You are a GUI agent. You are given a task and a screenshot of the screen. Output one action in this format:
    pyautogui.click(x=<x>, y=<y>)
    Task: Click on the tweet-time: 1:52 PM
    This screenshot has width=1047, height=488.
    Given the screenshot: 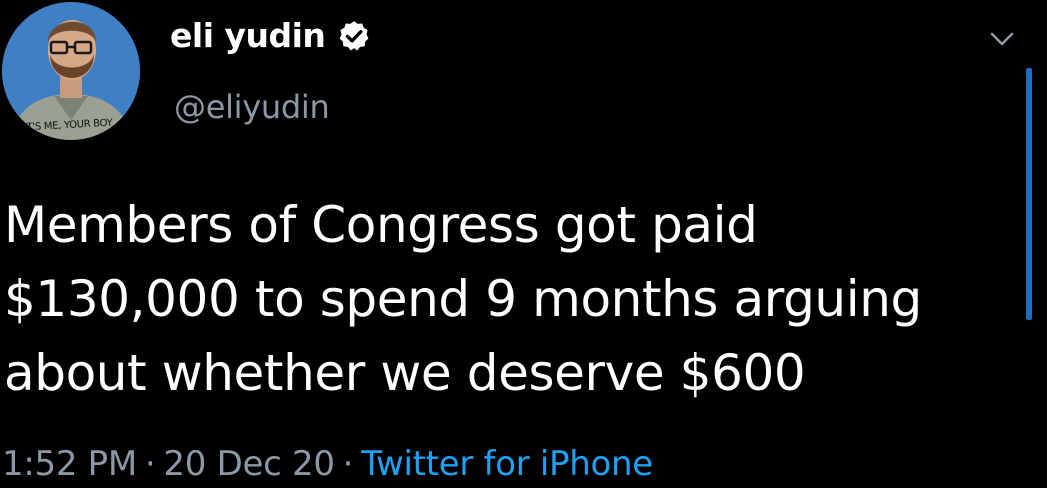 What is the action you would take?
    pyautogui.click(x=69, y=464)
    